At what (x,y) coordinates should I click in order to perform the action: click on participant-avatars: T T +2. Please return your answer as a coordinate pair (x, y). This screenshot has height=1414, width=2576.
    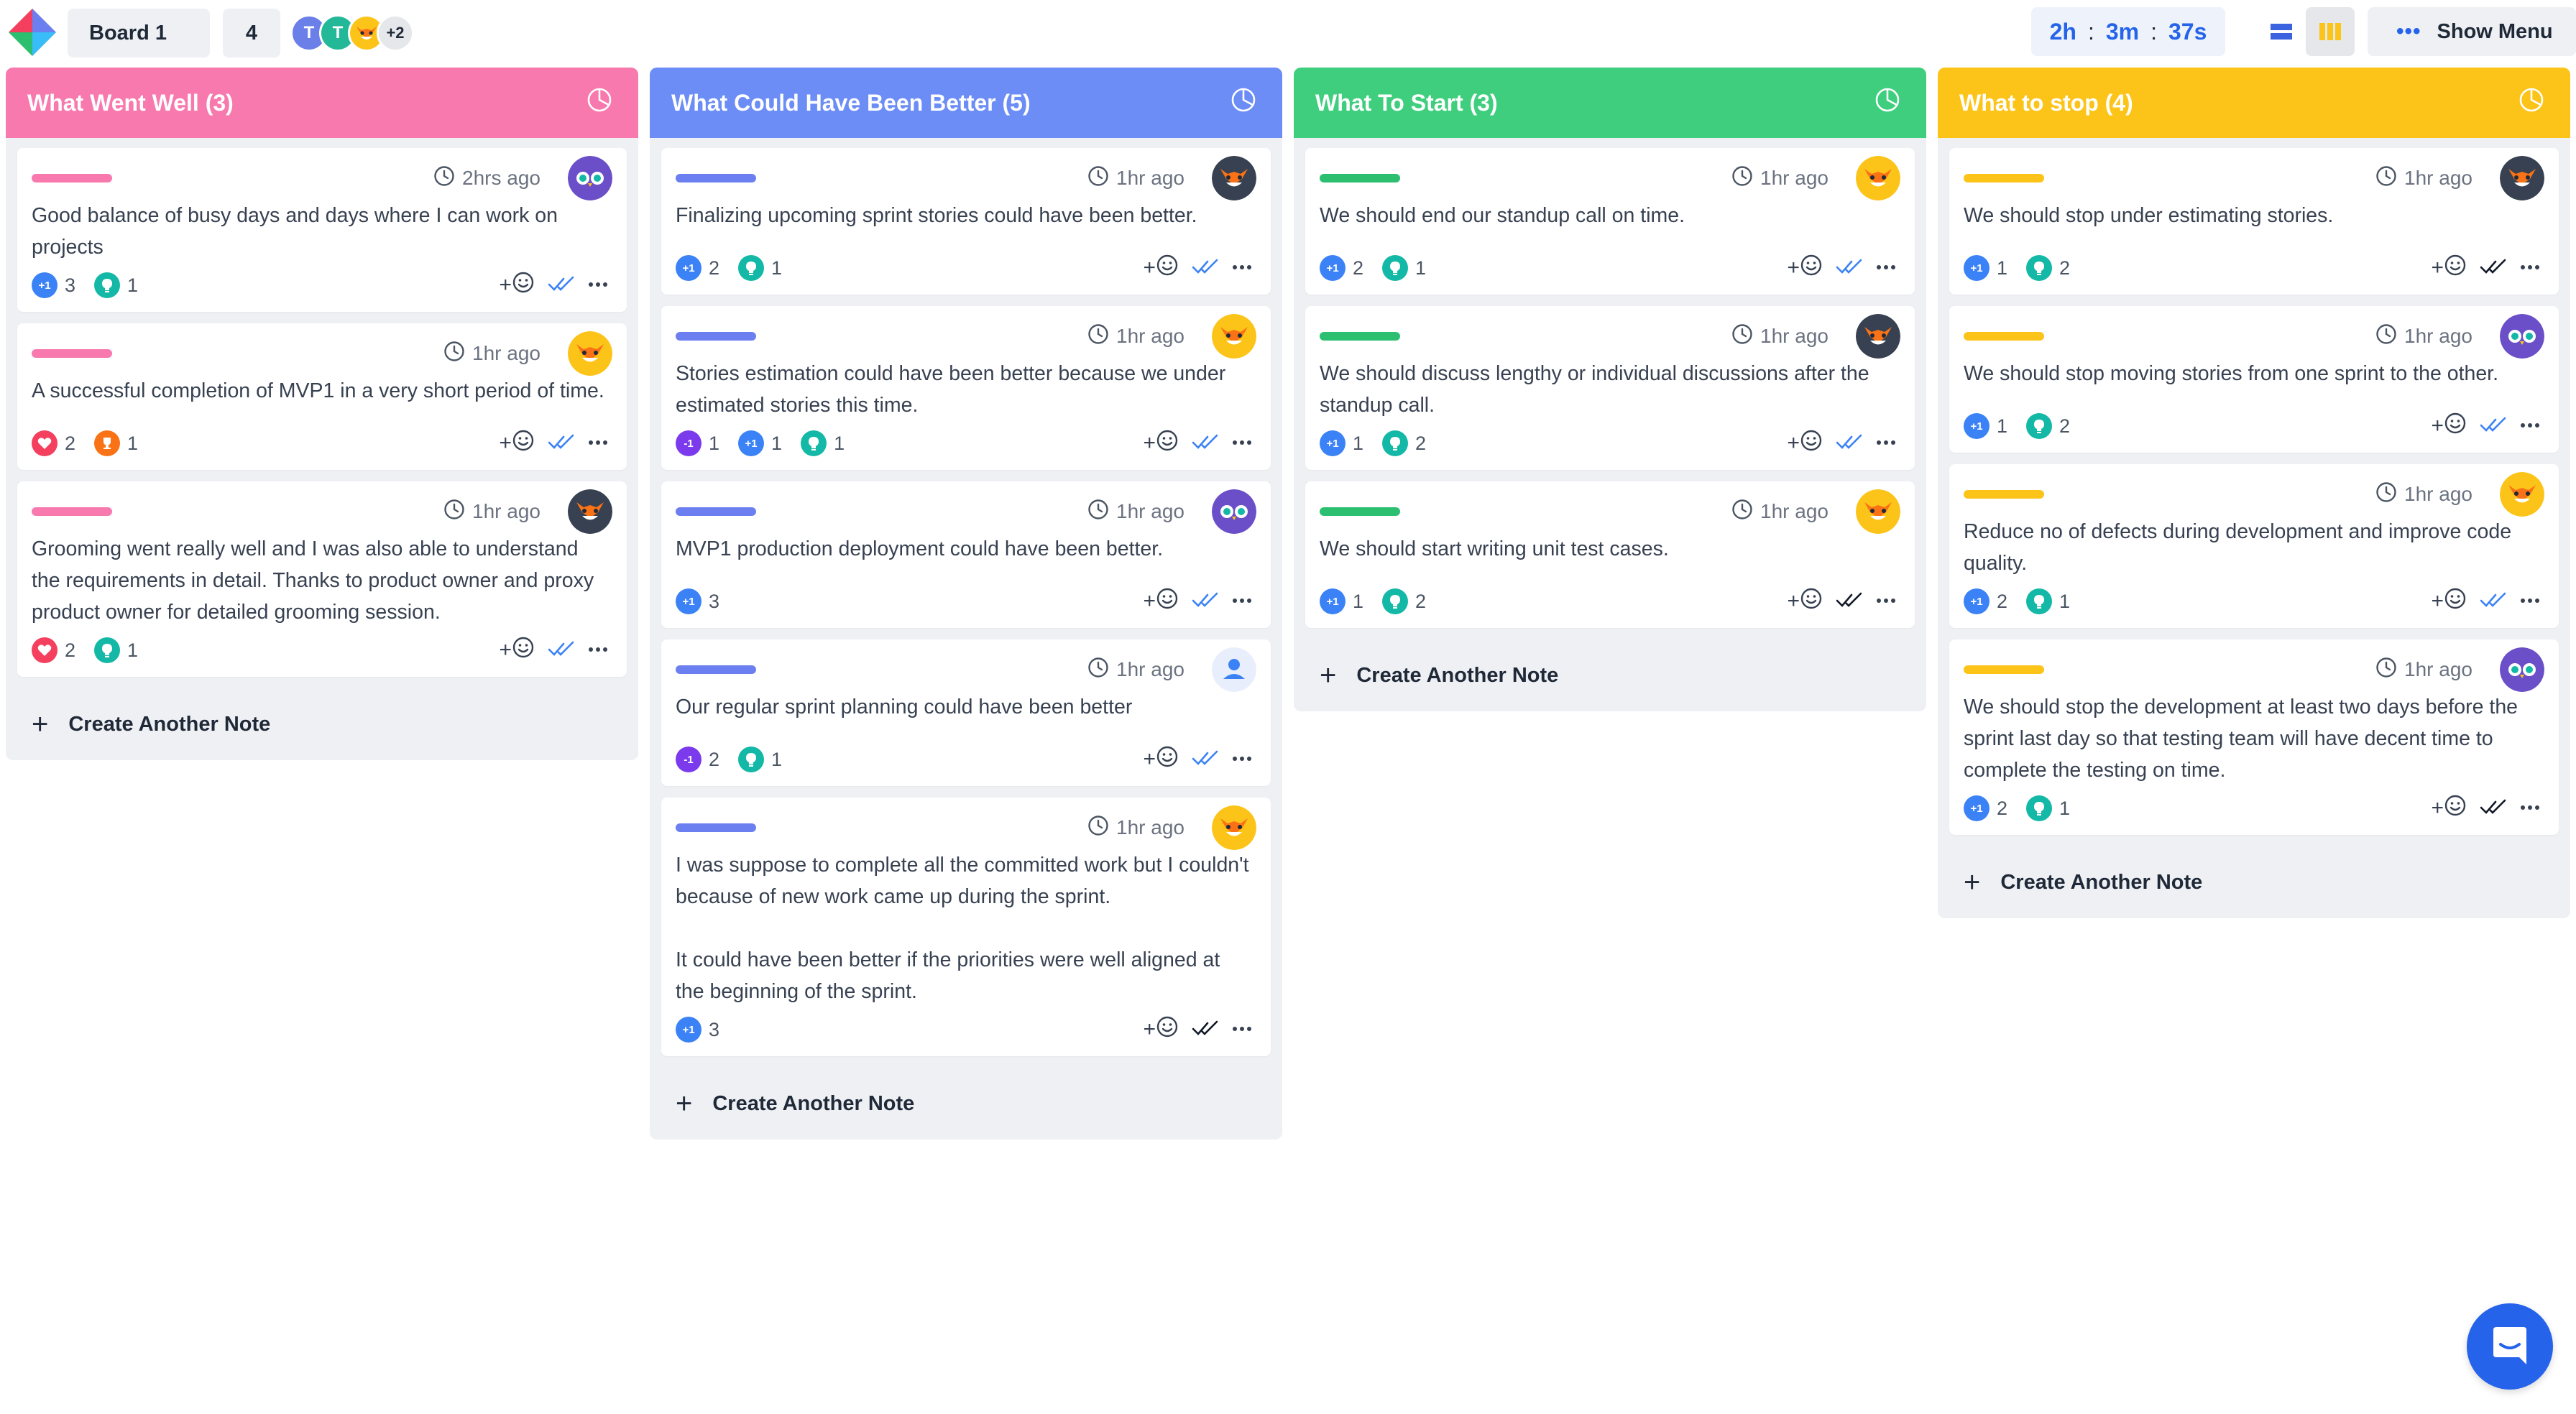
    Looking at the image, I should click on (352, 33).